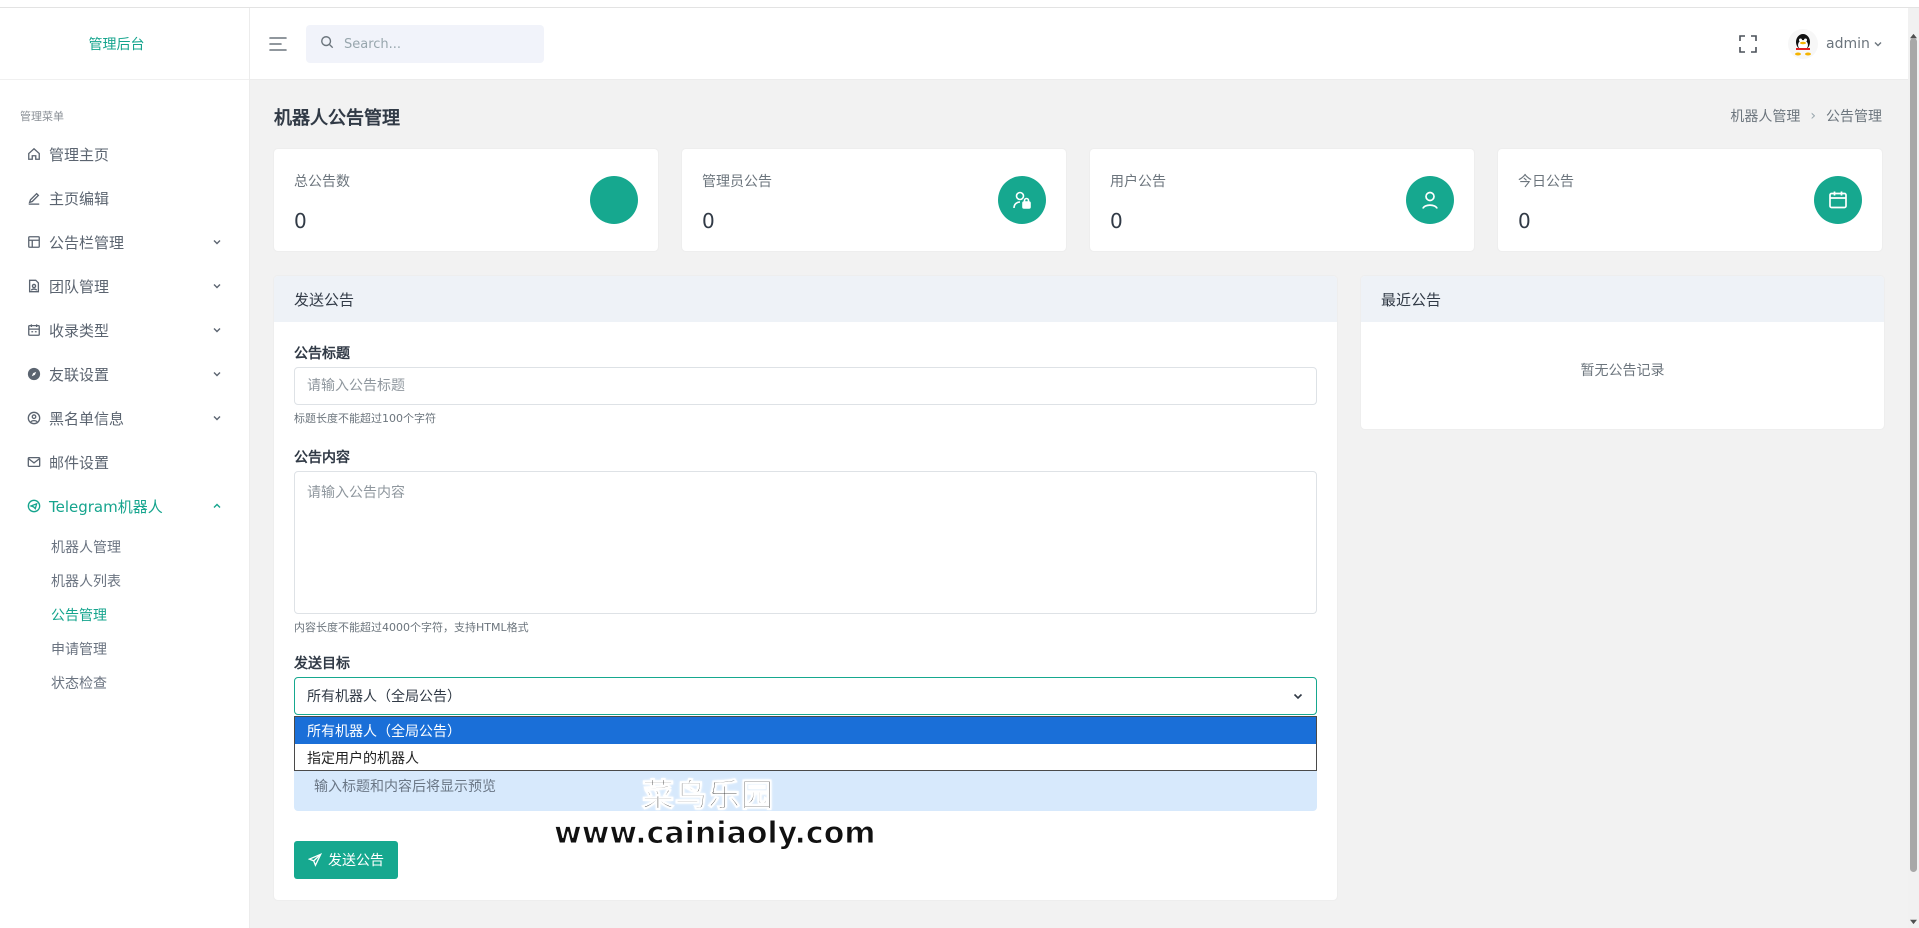 The width and height of the screenshot is (1919, 928). Describe the element at coordinates (959, 4) in the screenshot. I see `top-border` at that location.